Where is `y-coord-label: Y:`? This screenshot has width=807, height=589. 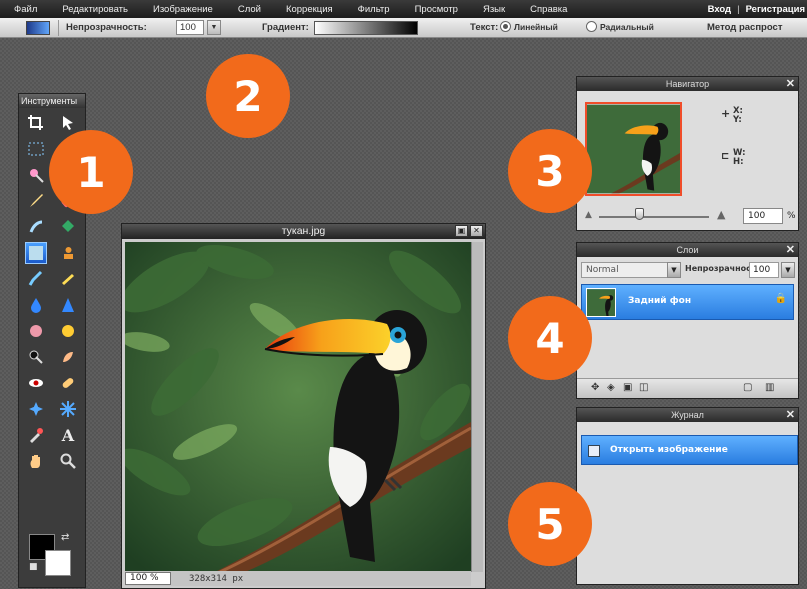 y-coord-label: Y: is located at coordinates (737, 120).